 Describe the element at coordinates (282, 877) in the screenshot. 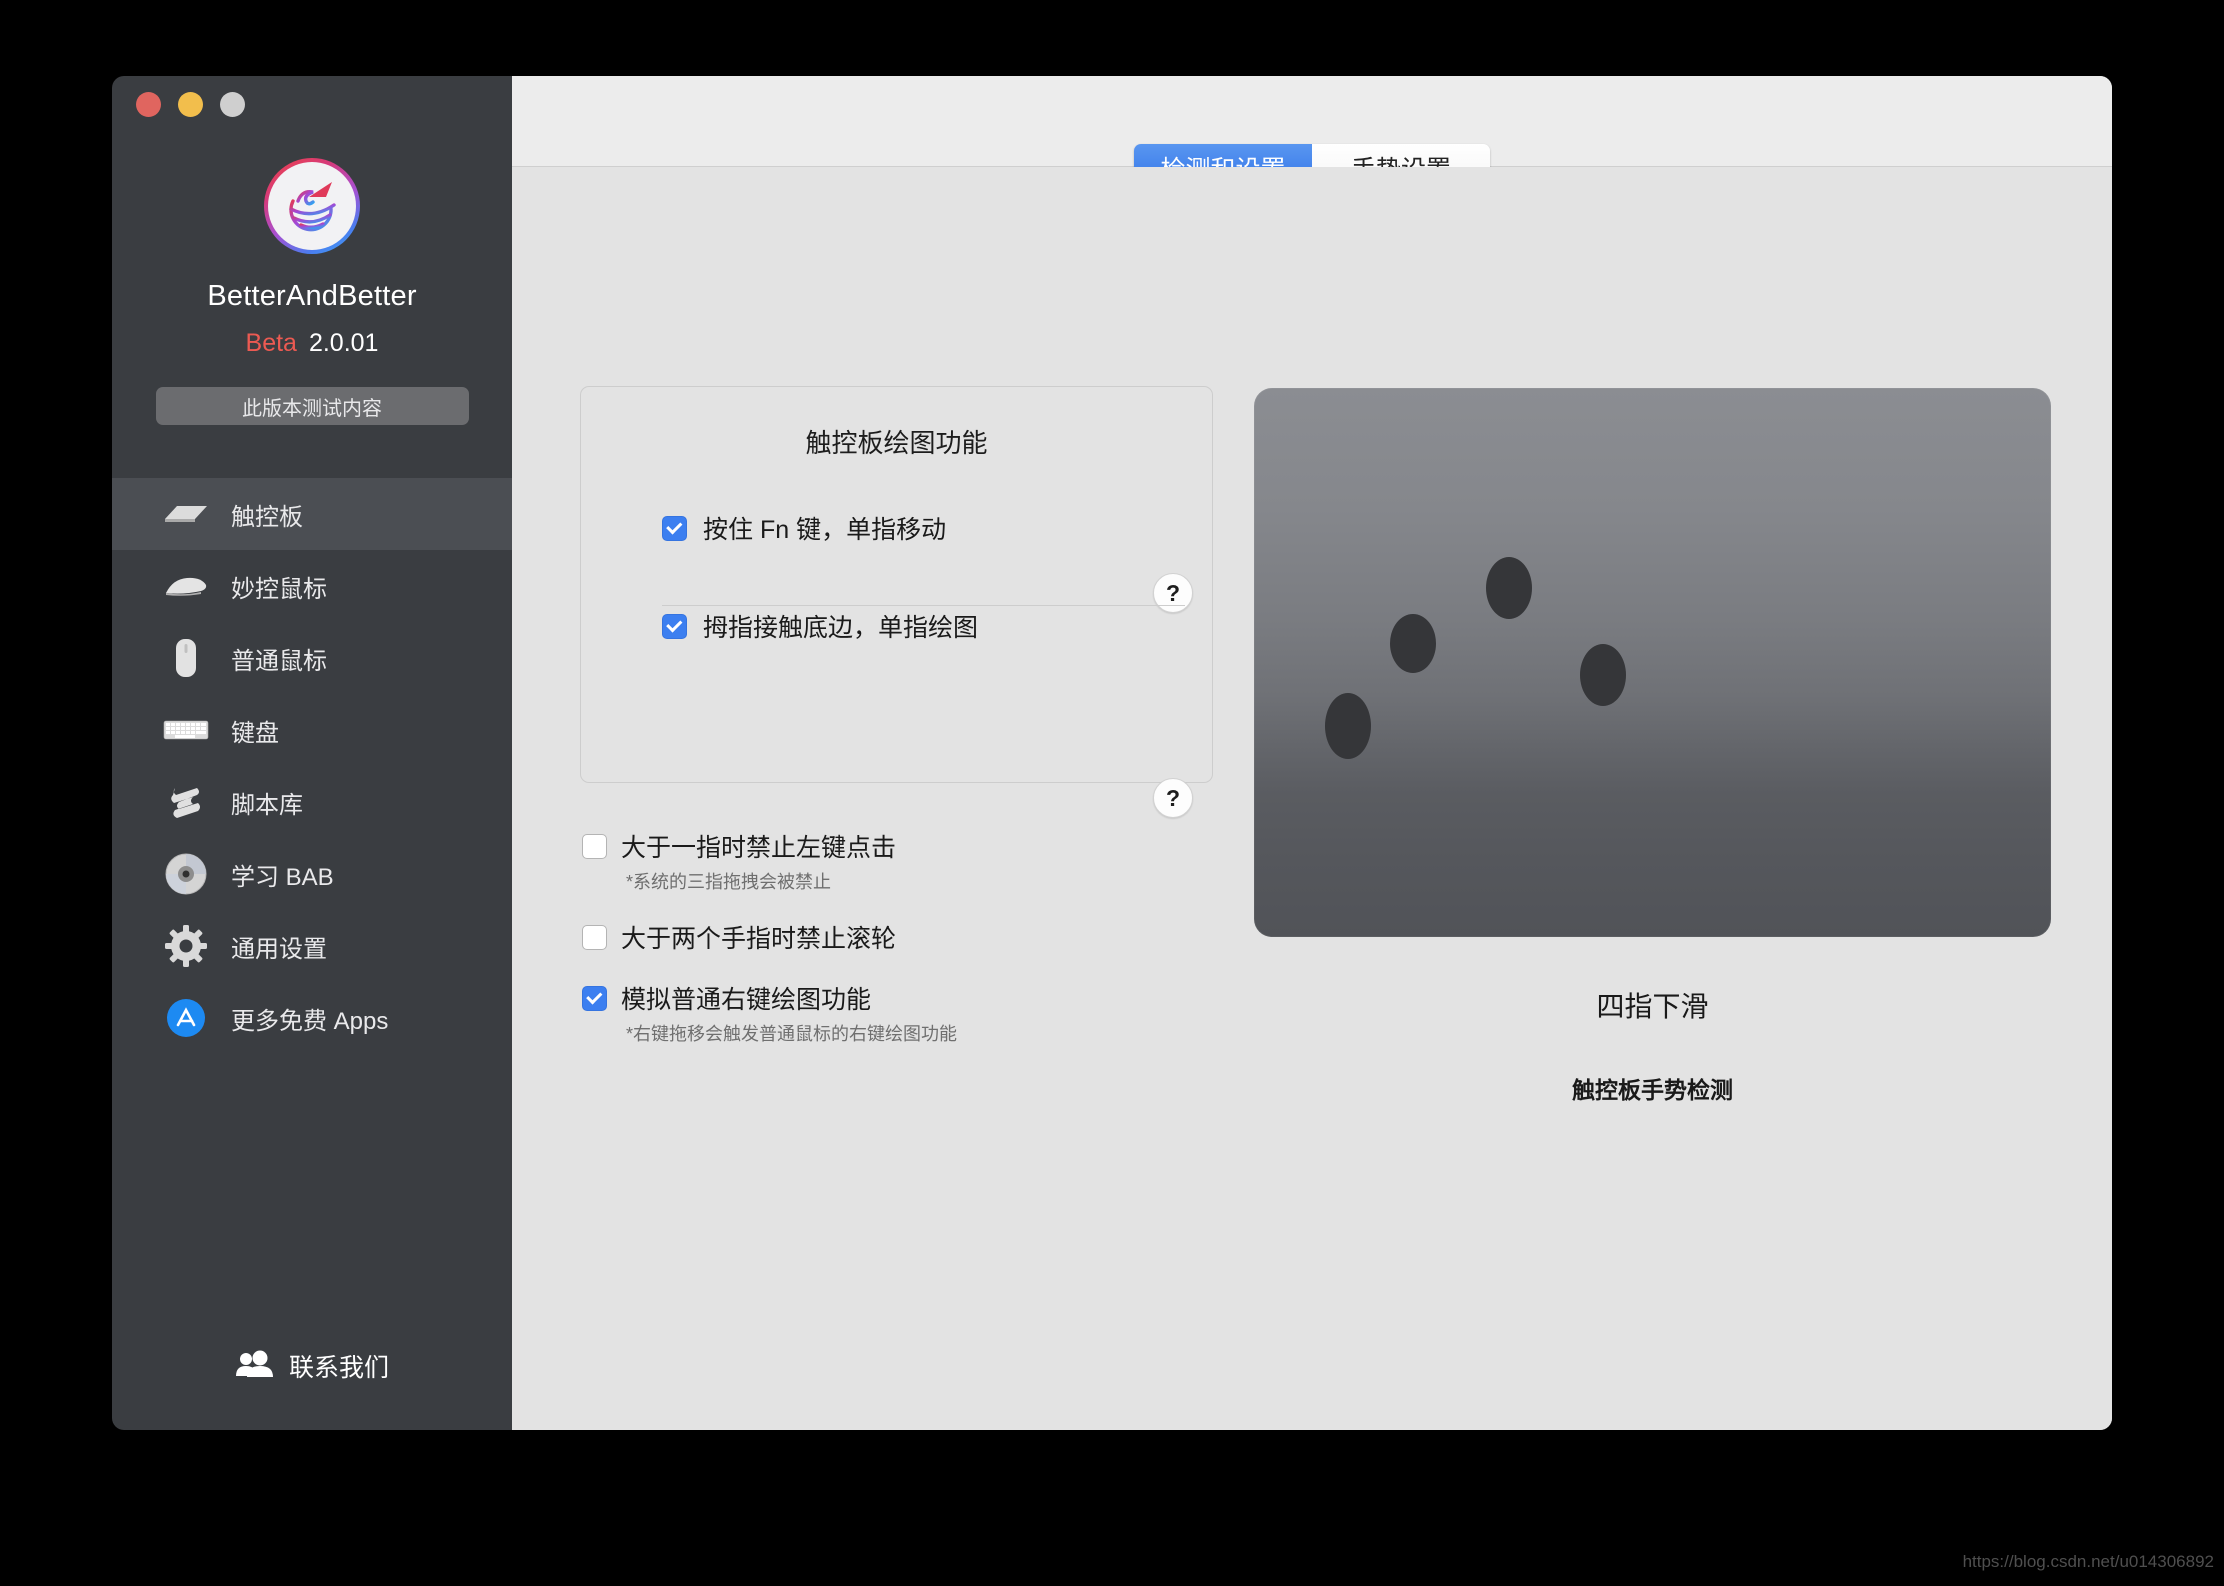

I see `sidebar-item-label: 学习 BAB` at that location.